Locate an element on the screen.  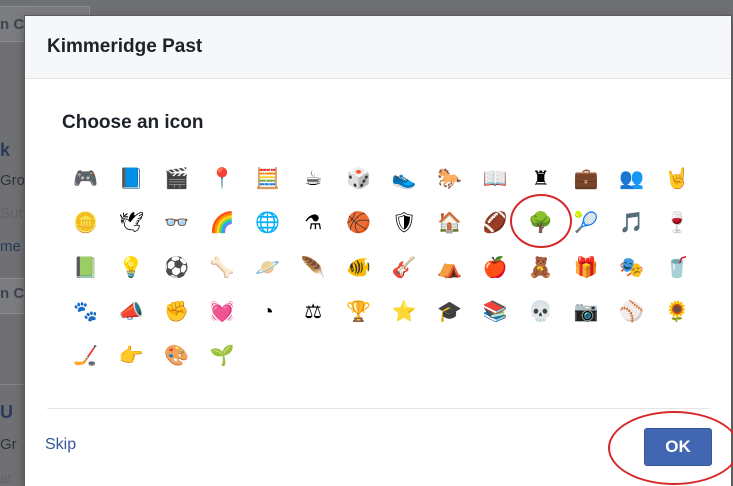
background-text: me is located at coordinates (10, 246).